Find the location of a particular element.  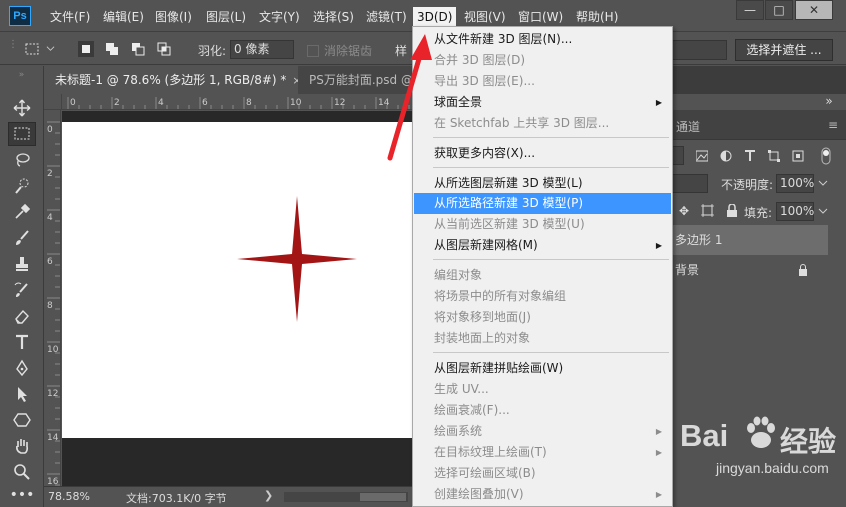

zoom-icon is located at coordinates (22, 472).